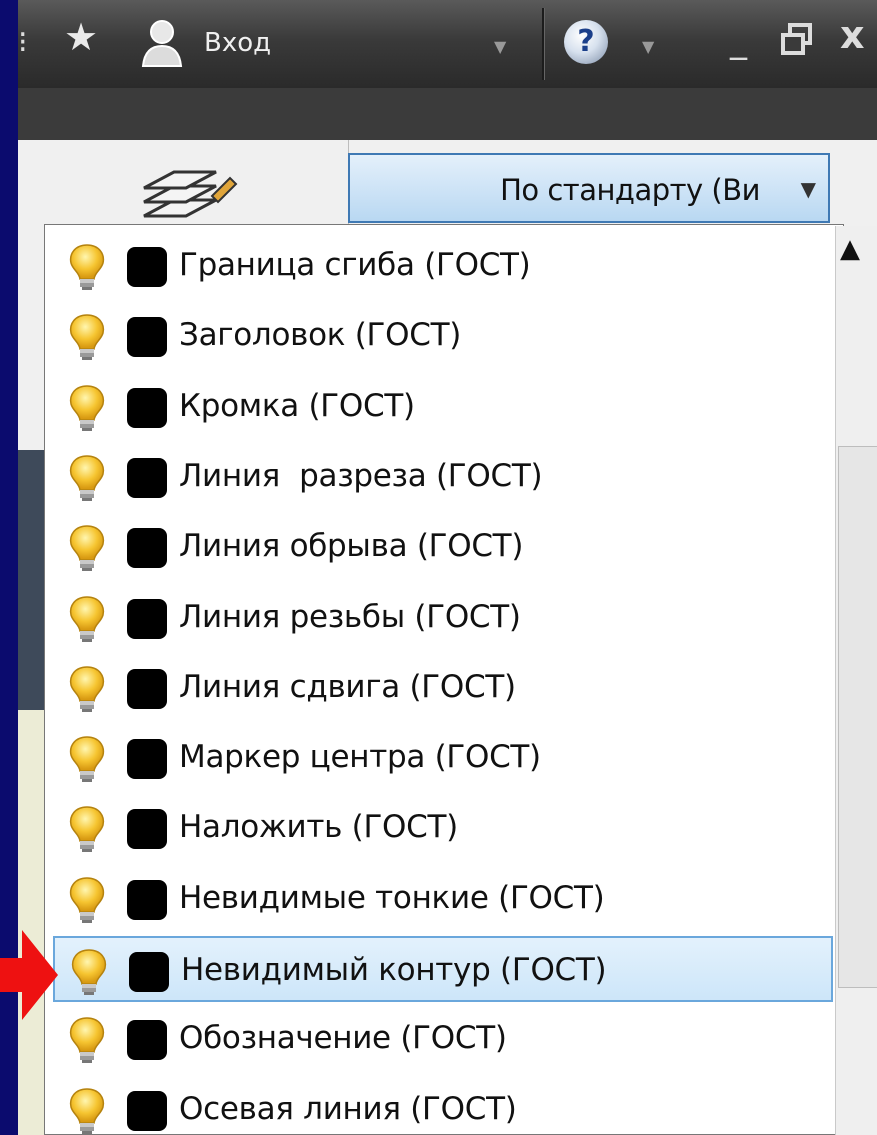 The width and height of the screenshot is (877, 1135). I want to click on help-icon: ?, so click(586, 42).